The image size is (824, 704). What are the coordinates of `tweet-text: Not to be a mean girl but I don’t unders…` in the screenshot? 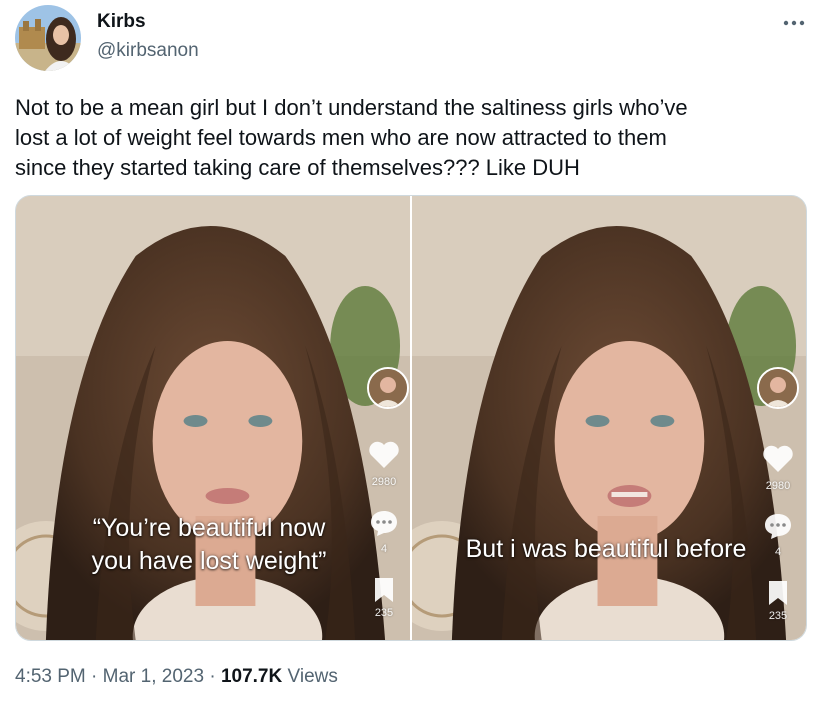 It's located at (351, 137).